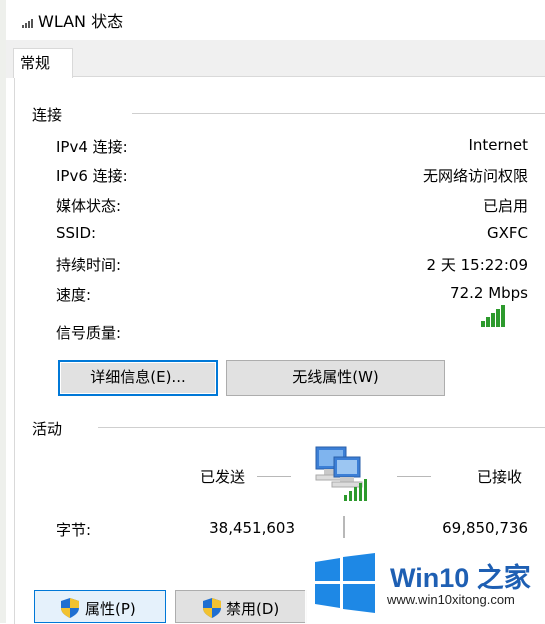 The image size is (545, 624). What do you see at coordinates (81, 21) in the screenshot?
I see `window-title: WLAN 状态` at bounding box center [81, 21].